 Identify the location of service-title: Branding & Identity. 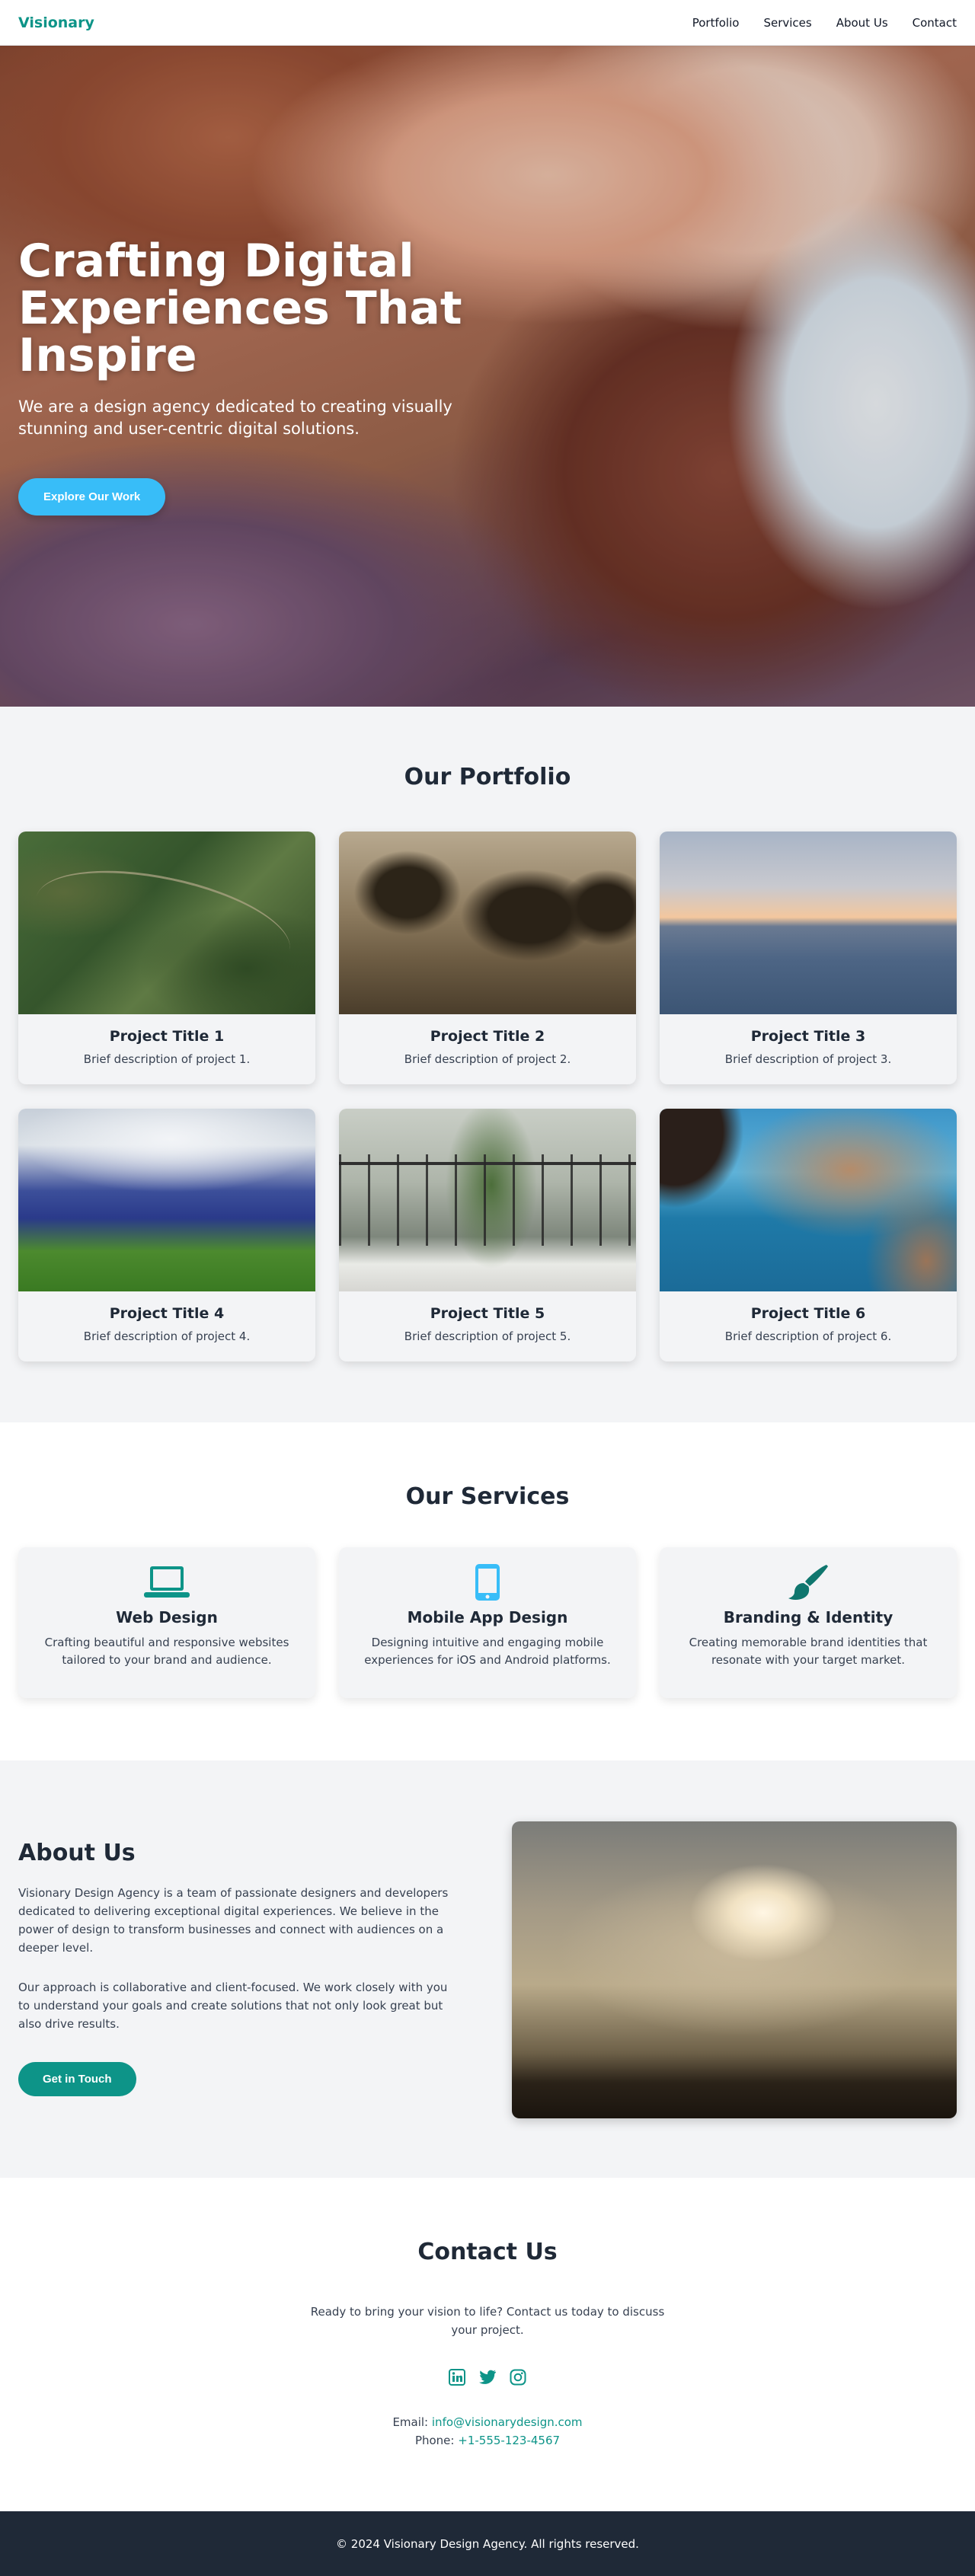
(808, 1617).